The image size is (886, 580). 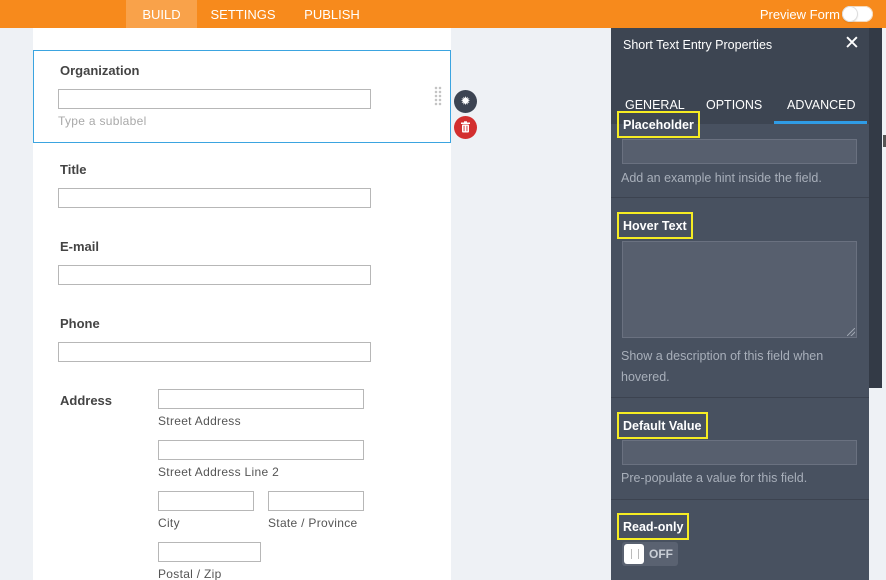 I want to click on placeholder-label: Placeholder, so click(x=658, y=124).